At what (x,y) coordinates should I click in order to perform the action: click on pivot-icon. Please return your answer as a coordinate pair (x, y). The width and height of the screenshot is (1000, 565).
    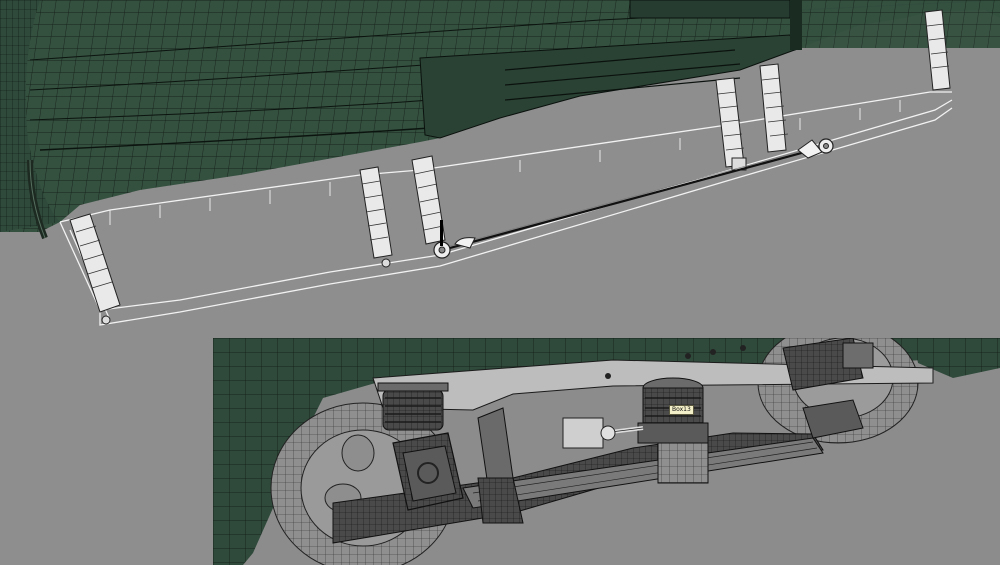
    Looking at the image, I should click on (441, 233).